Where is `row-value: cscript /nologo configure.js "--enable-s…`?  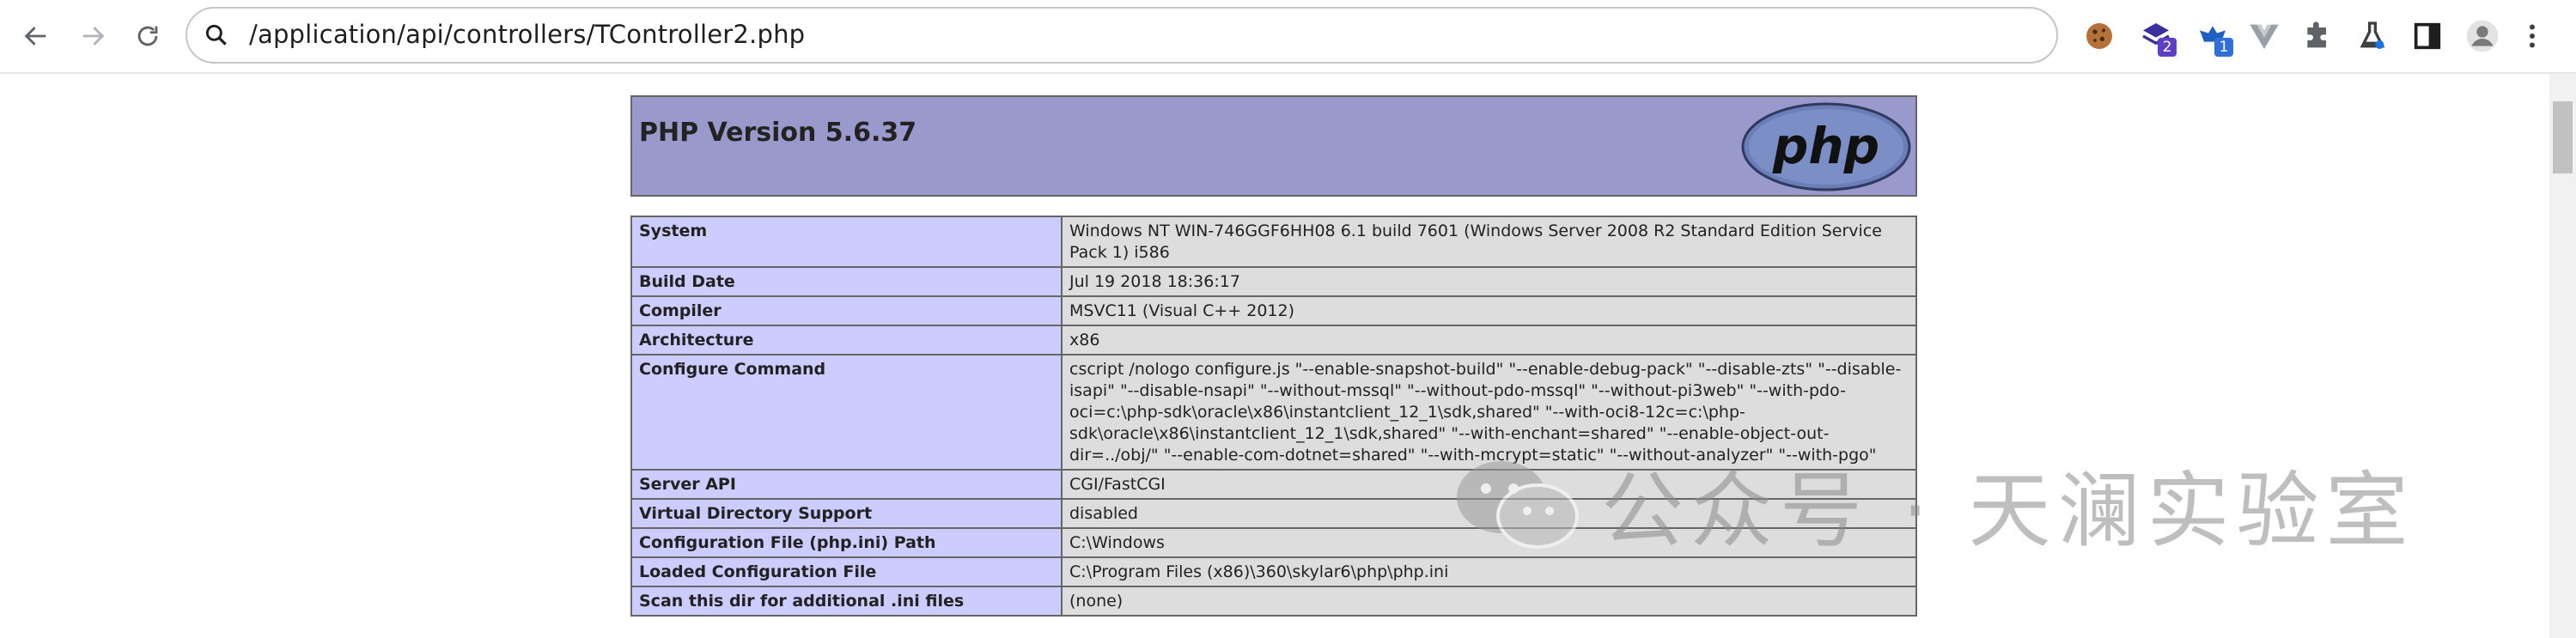 row-value: cscript /nologo configure.js "--enable-s… is located at coordinates (1489, 412).